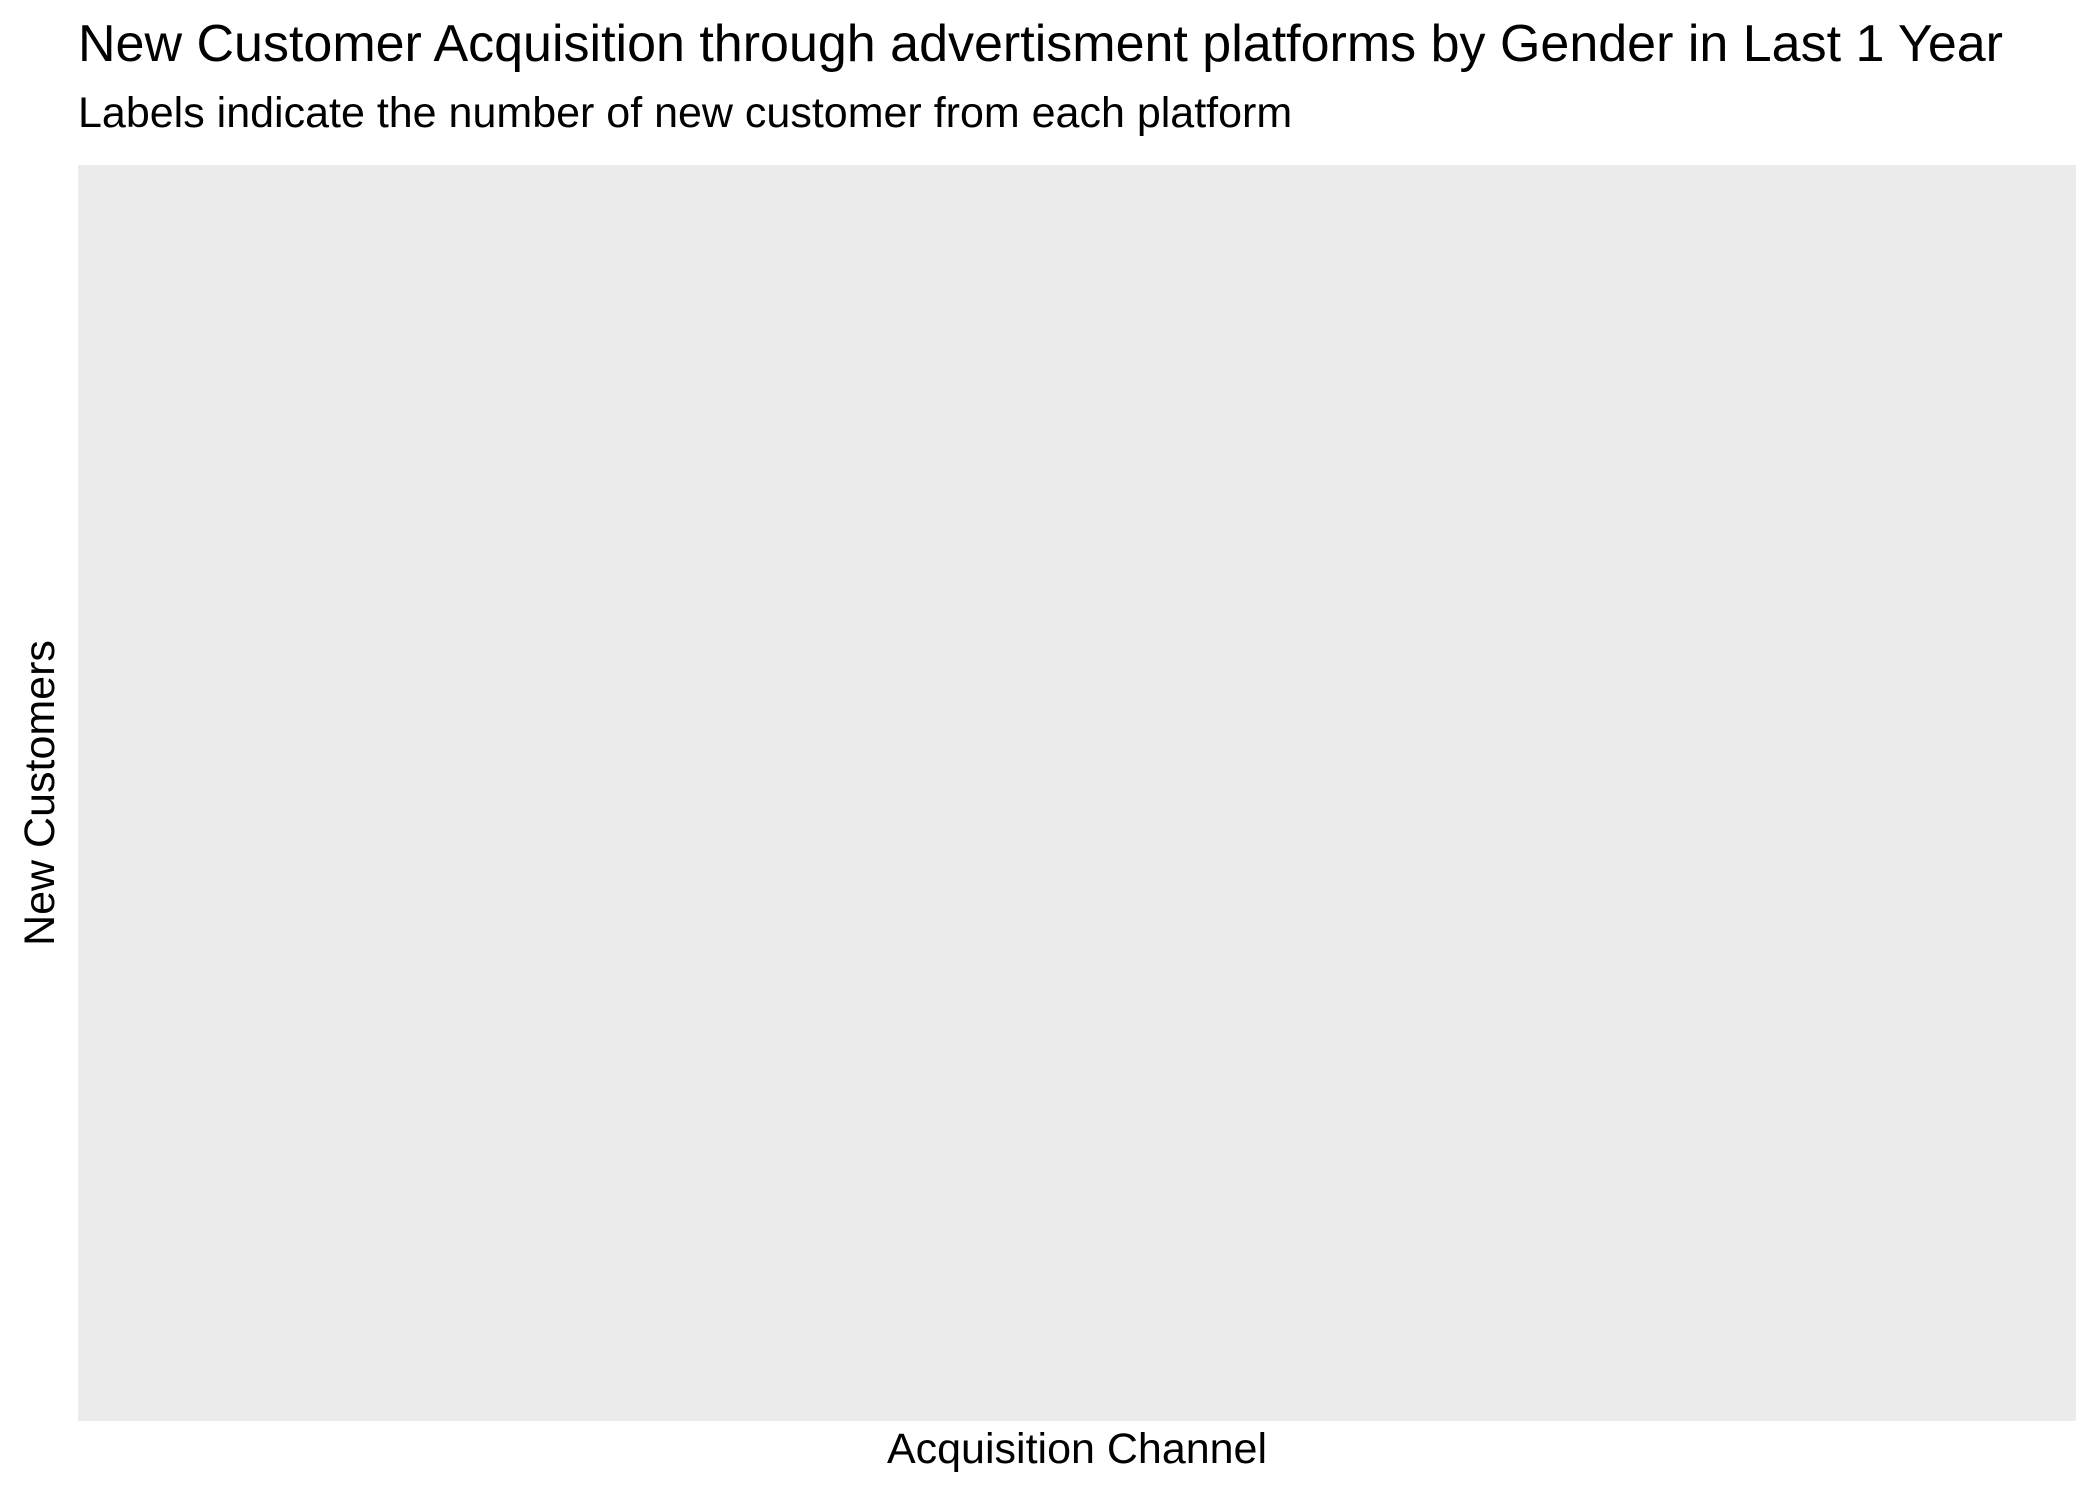 This screenshot has height=1500, width=2100. I want to click on y-axis-label: New Customers, so click(40, 793).